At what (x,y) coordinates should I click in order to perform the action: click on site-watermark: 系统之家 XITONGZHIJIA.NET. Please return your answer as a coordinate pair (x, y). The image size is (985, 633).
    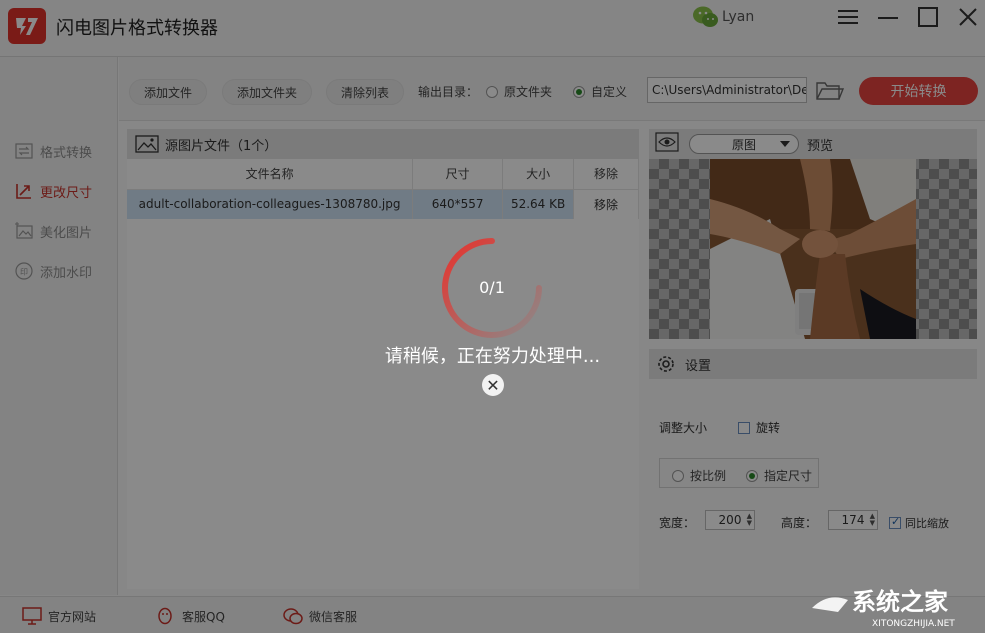
    Looking at the image, I should click on (894, 604).